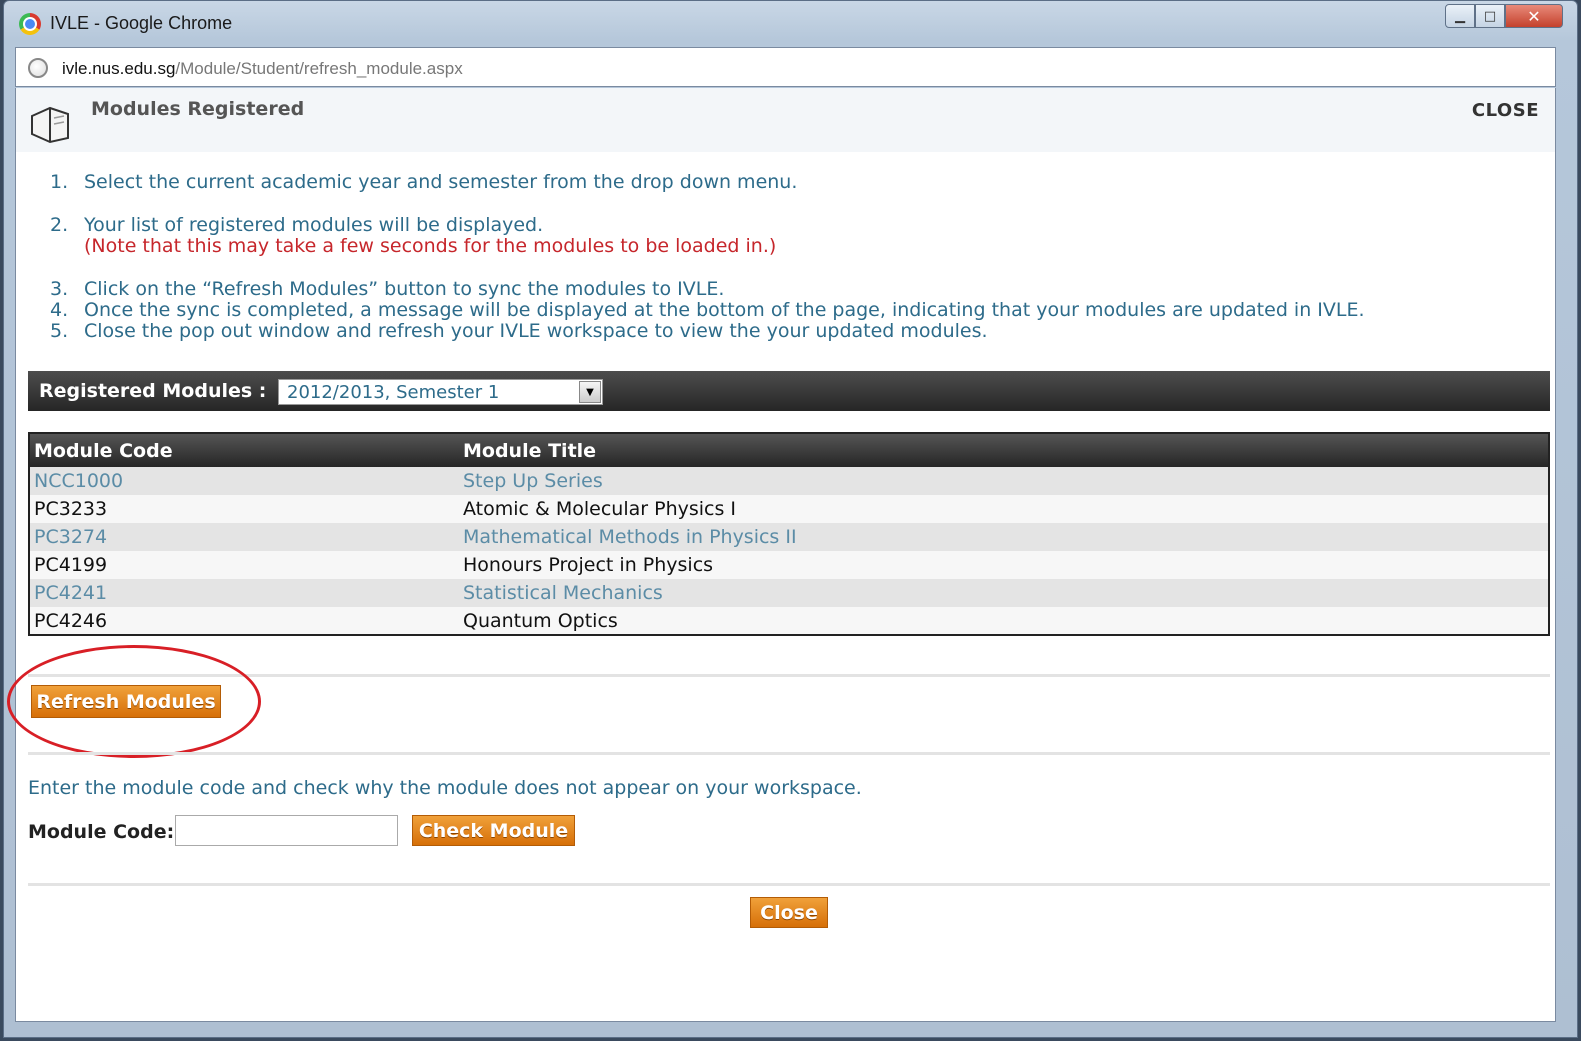 This screenshot has height=1041, width=1581. I want to click on close-button: Close, so click(789, 912).